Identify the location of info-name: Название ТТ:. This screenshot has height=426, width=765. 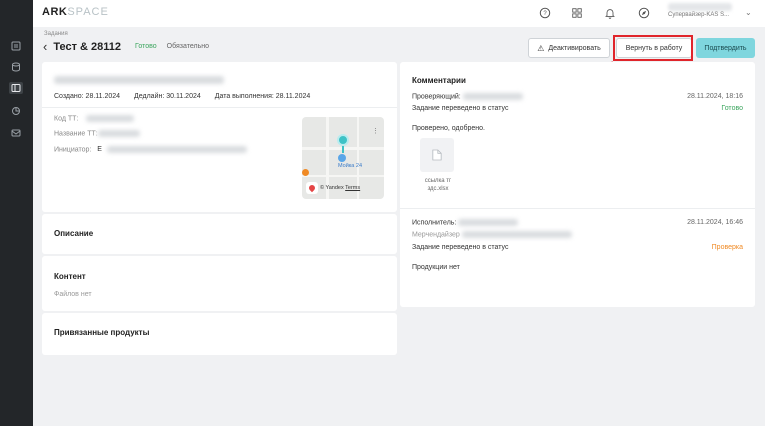
(97, 133).